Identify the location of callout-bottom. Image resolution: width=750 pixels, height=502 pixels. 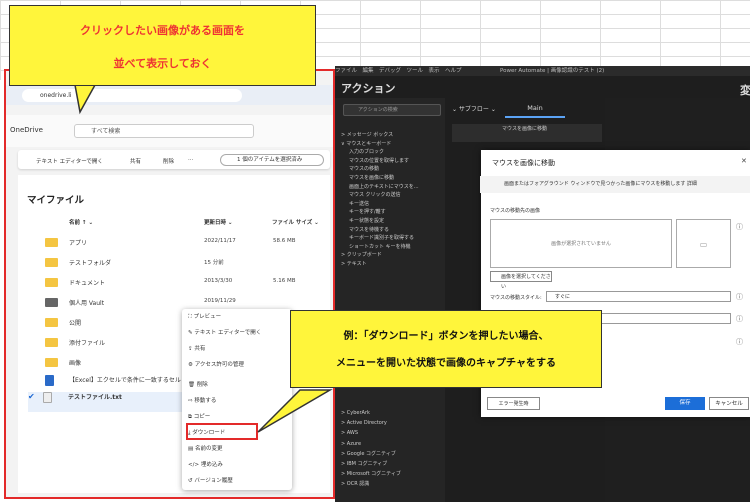
(446, 349).